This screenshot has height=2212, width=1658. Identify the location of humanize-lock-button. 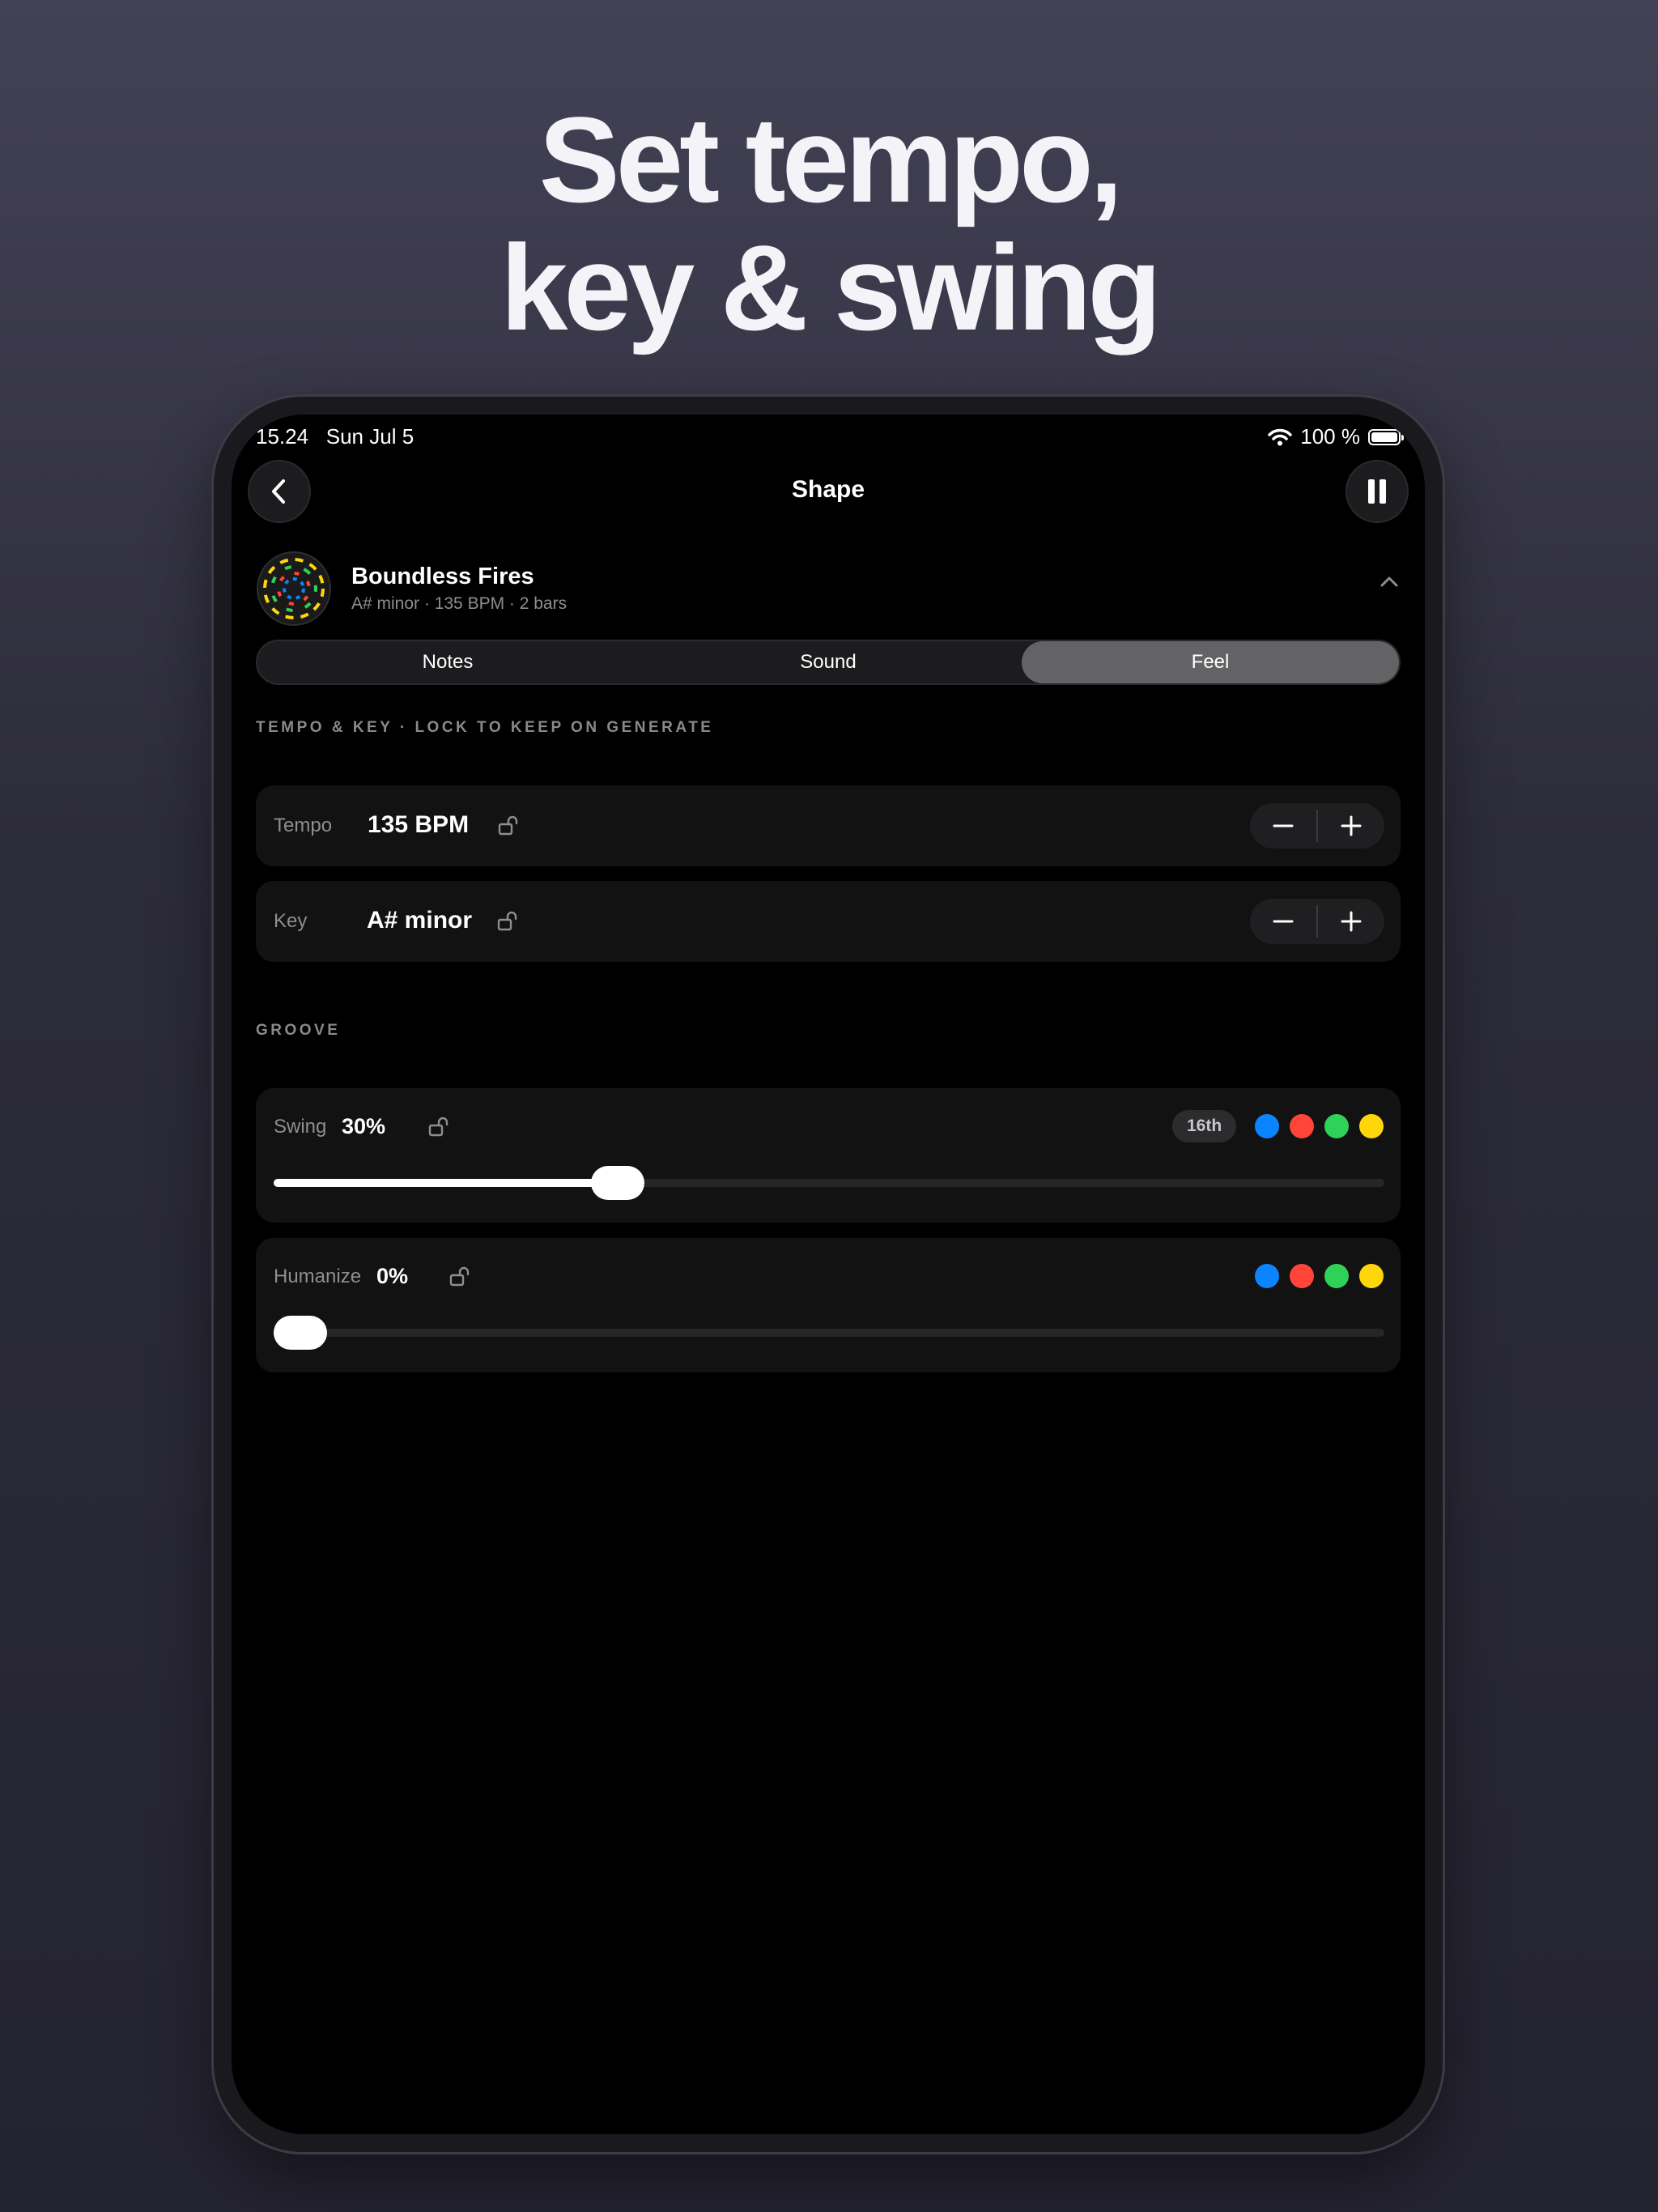
(460, 1279).